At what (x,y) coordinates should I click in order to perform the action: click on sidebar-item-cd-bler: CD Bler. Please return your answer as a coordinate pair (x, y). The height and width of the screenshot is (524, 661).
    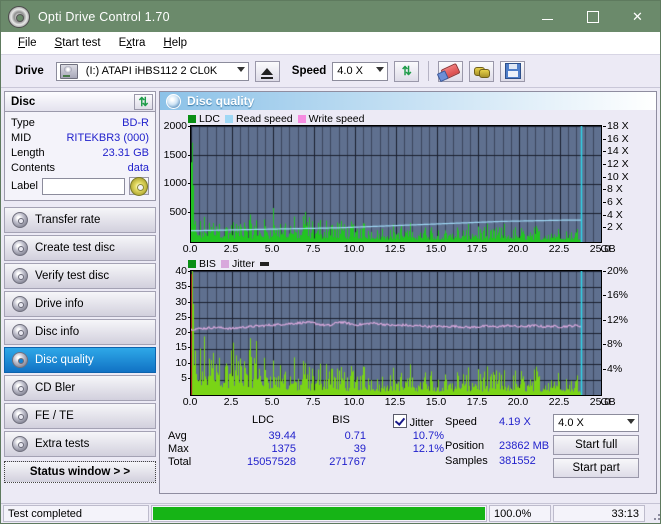
    Looking at the image, I should click on (80, 388).